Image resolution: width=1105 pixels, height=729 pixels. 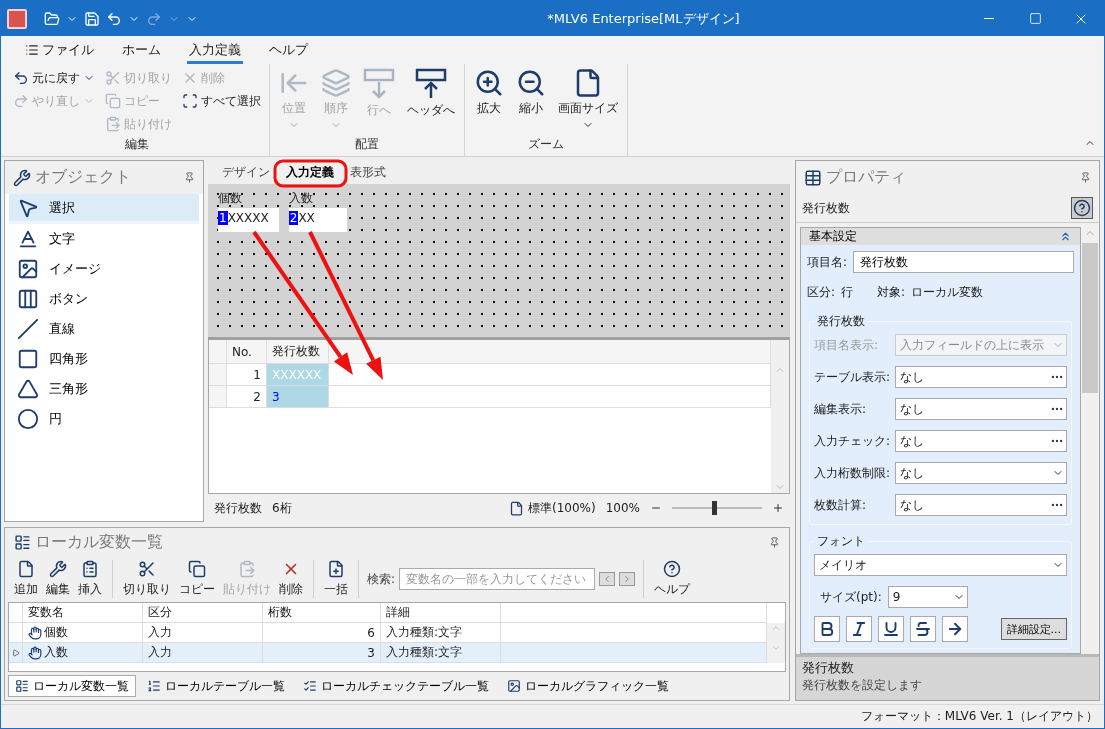 I want to click on table-cell: XXXXXX, so click(x=298, y=375).